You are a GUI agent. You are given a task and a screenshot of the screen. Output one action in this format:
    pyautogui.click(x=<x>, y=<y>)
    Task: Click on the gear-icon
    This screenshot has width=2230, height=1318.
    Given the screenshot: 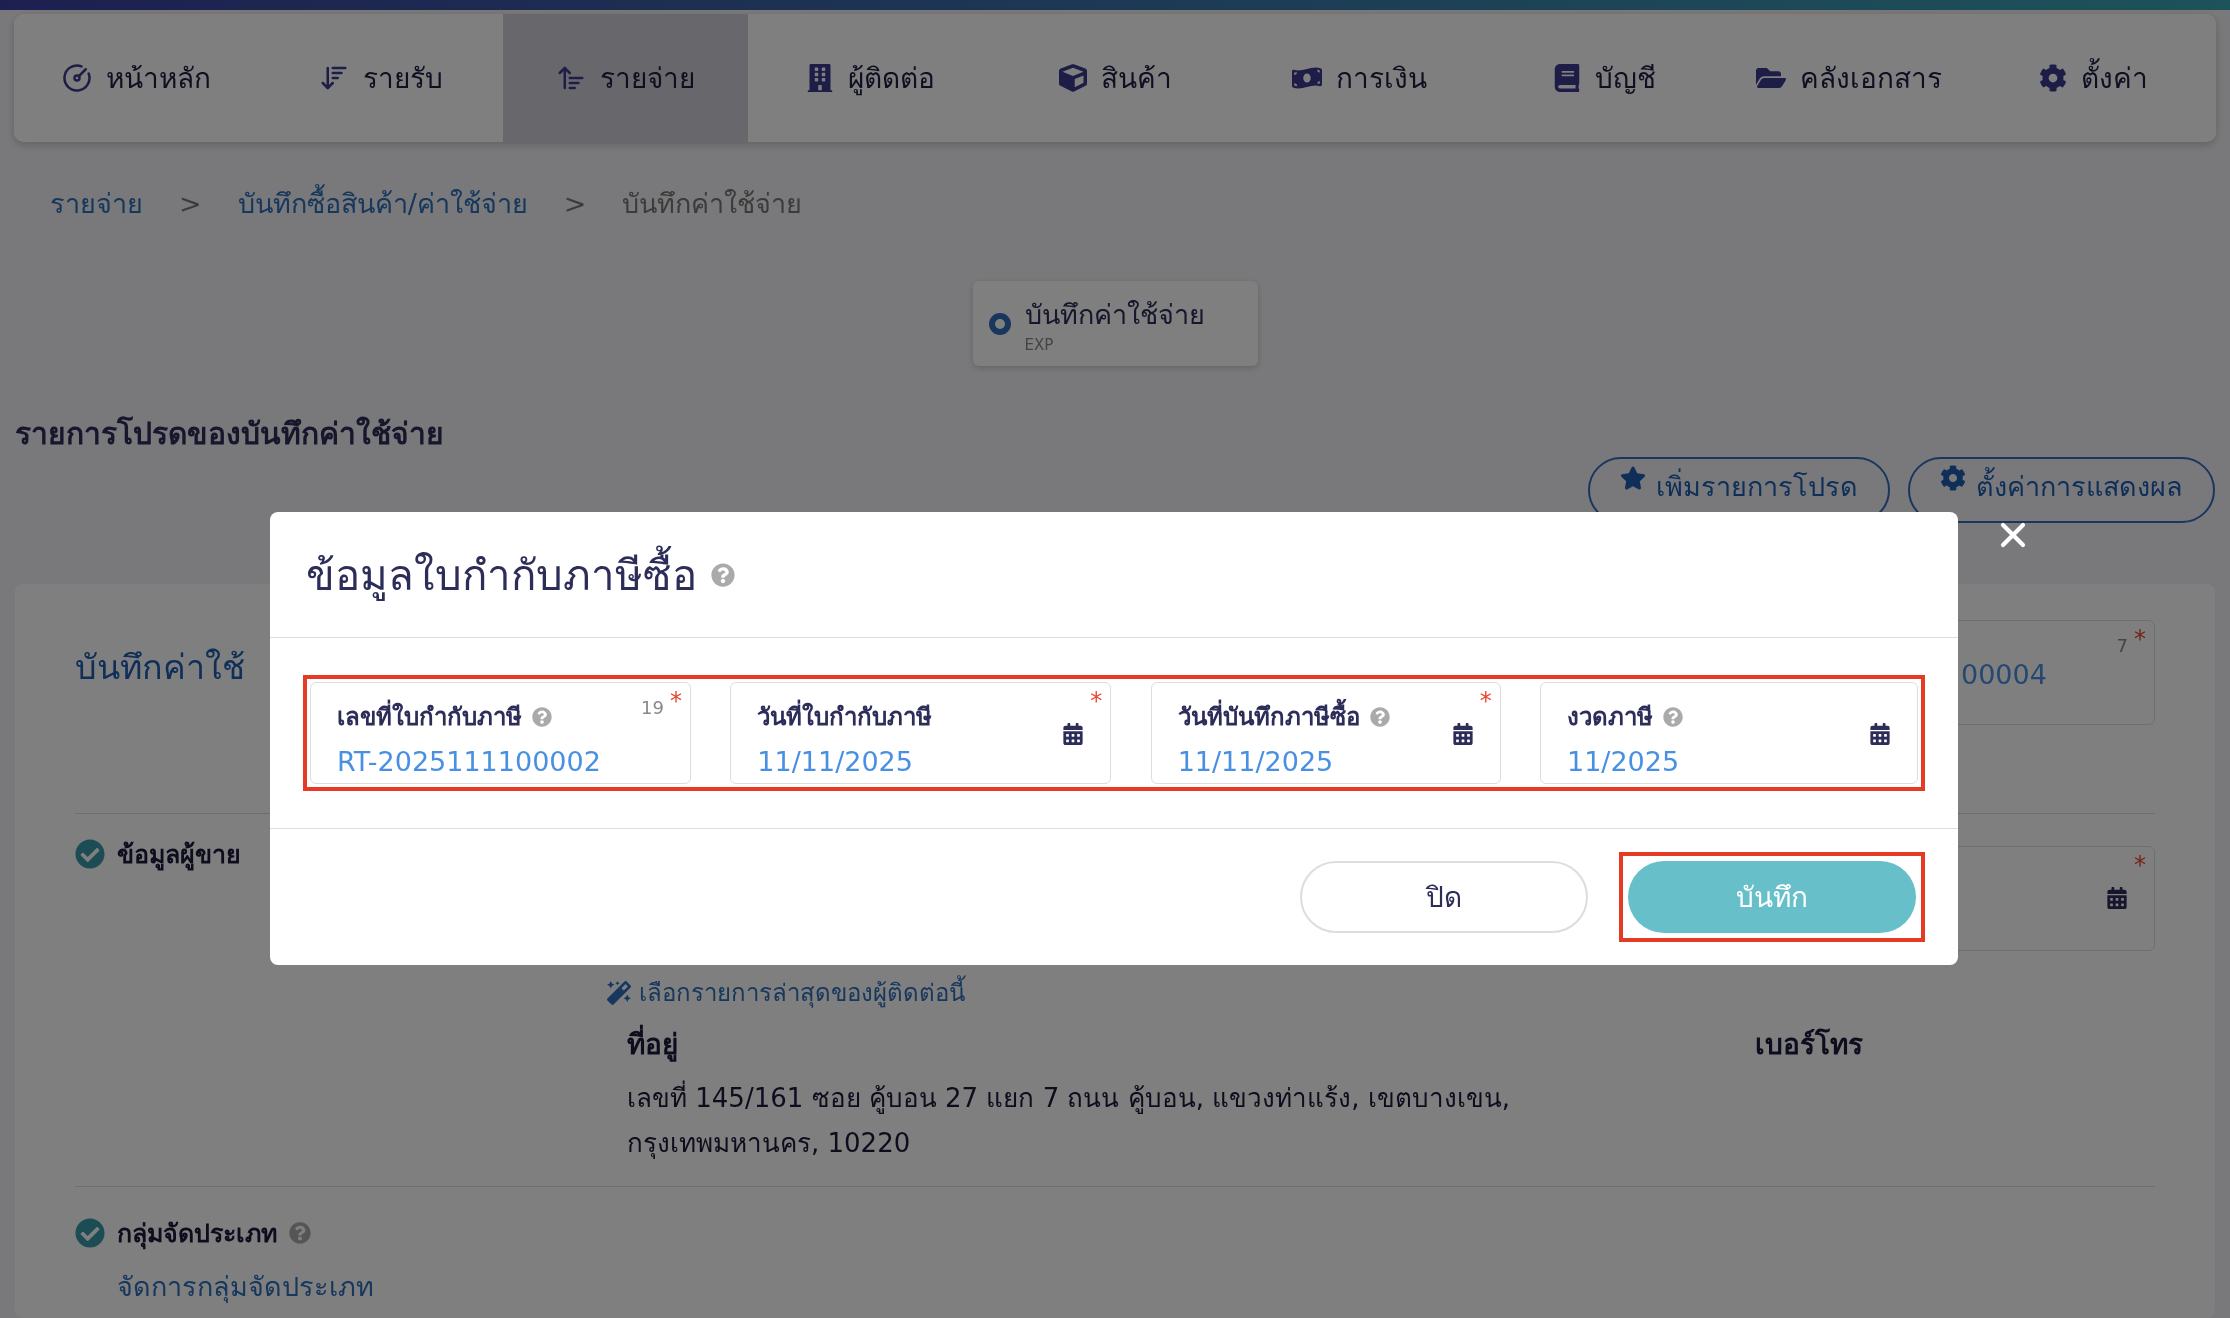 What is the action you would take?
    pyautogui.click(x=1953, y=478)
    